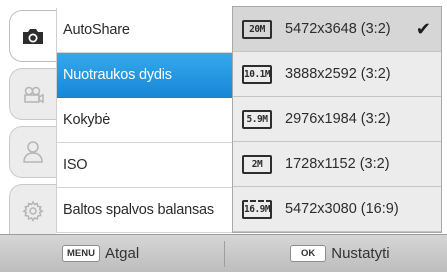 This screenshot has width=447, height=272. I want to click on tab-settings, so click(32, 210).